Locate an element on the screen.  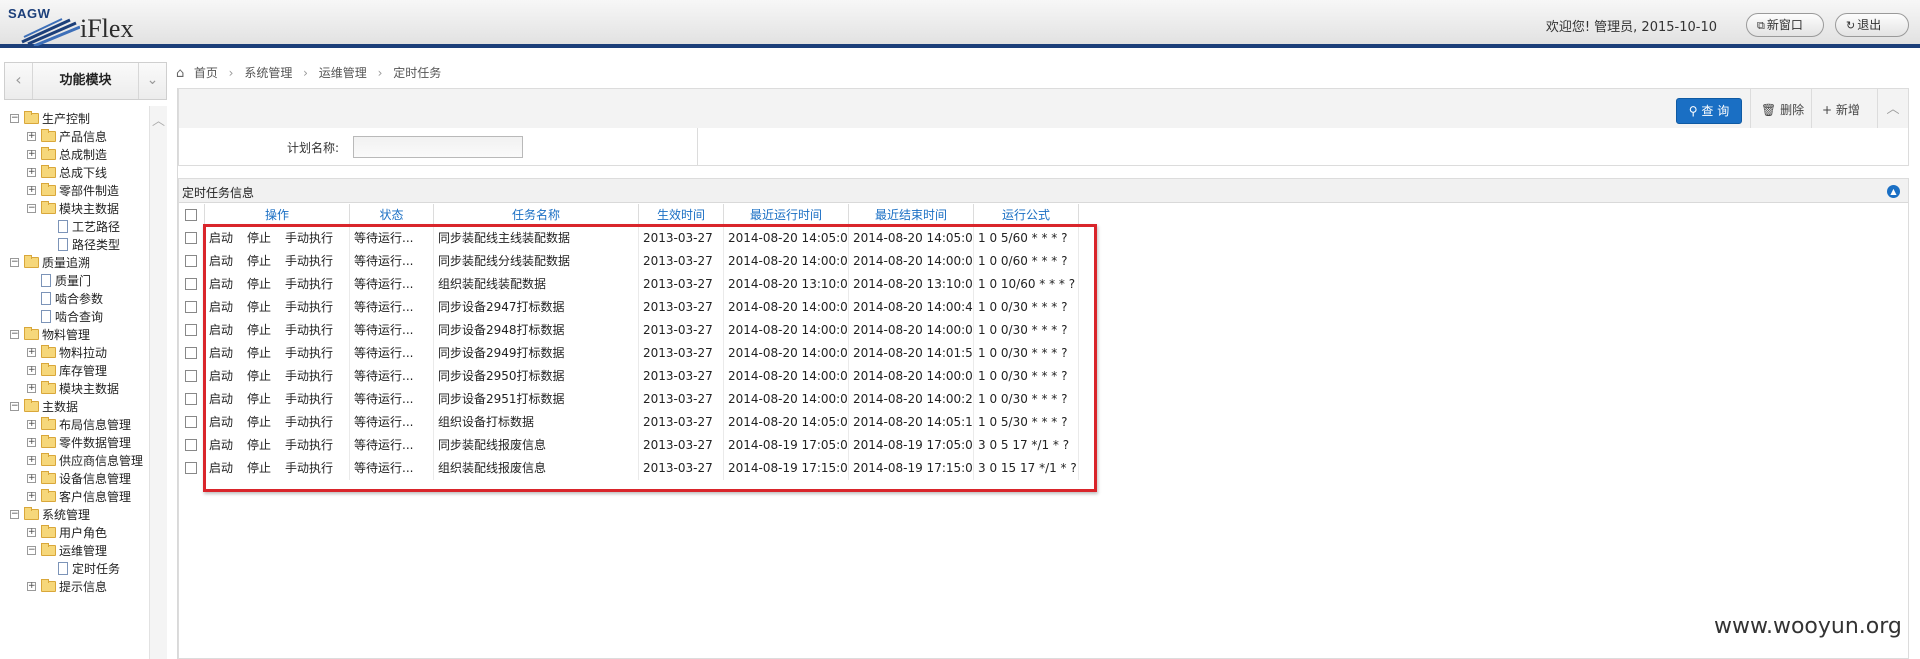
tree-node: + 总成制造 is located at coordinates (80, 155).